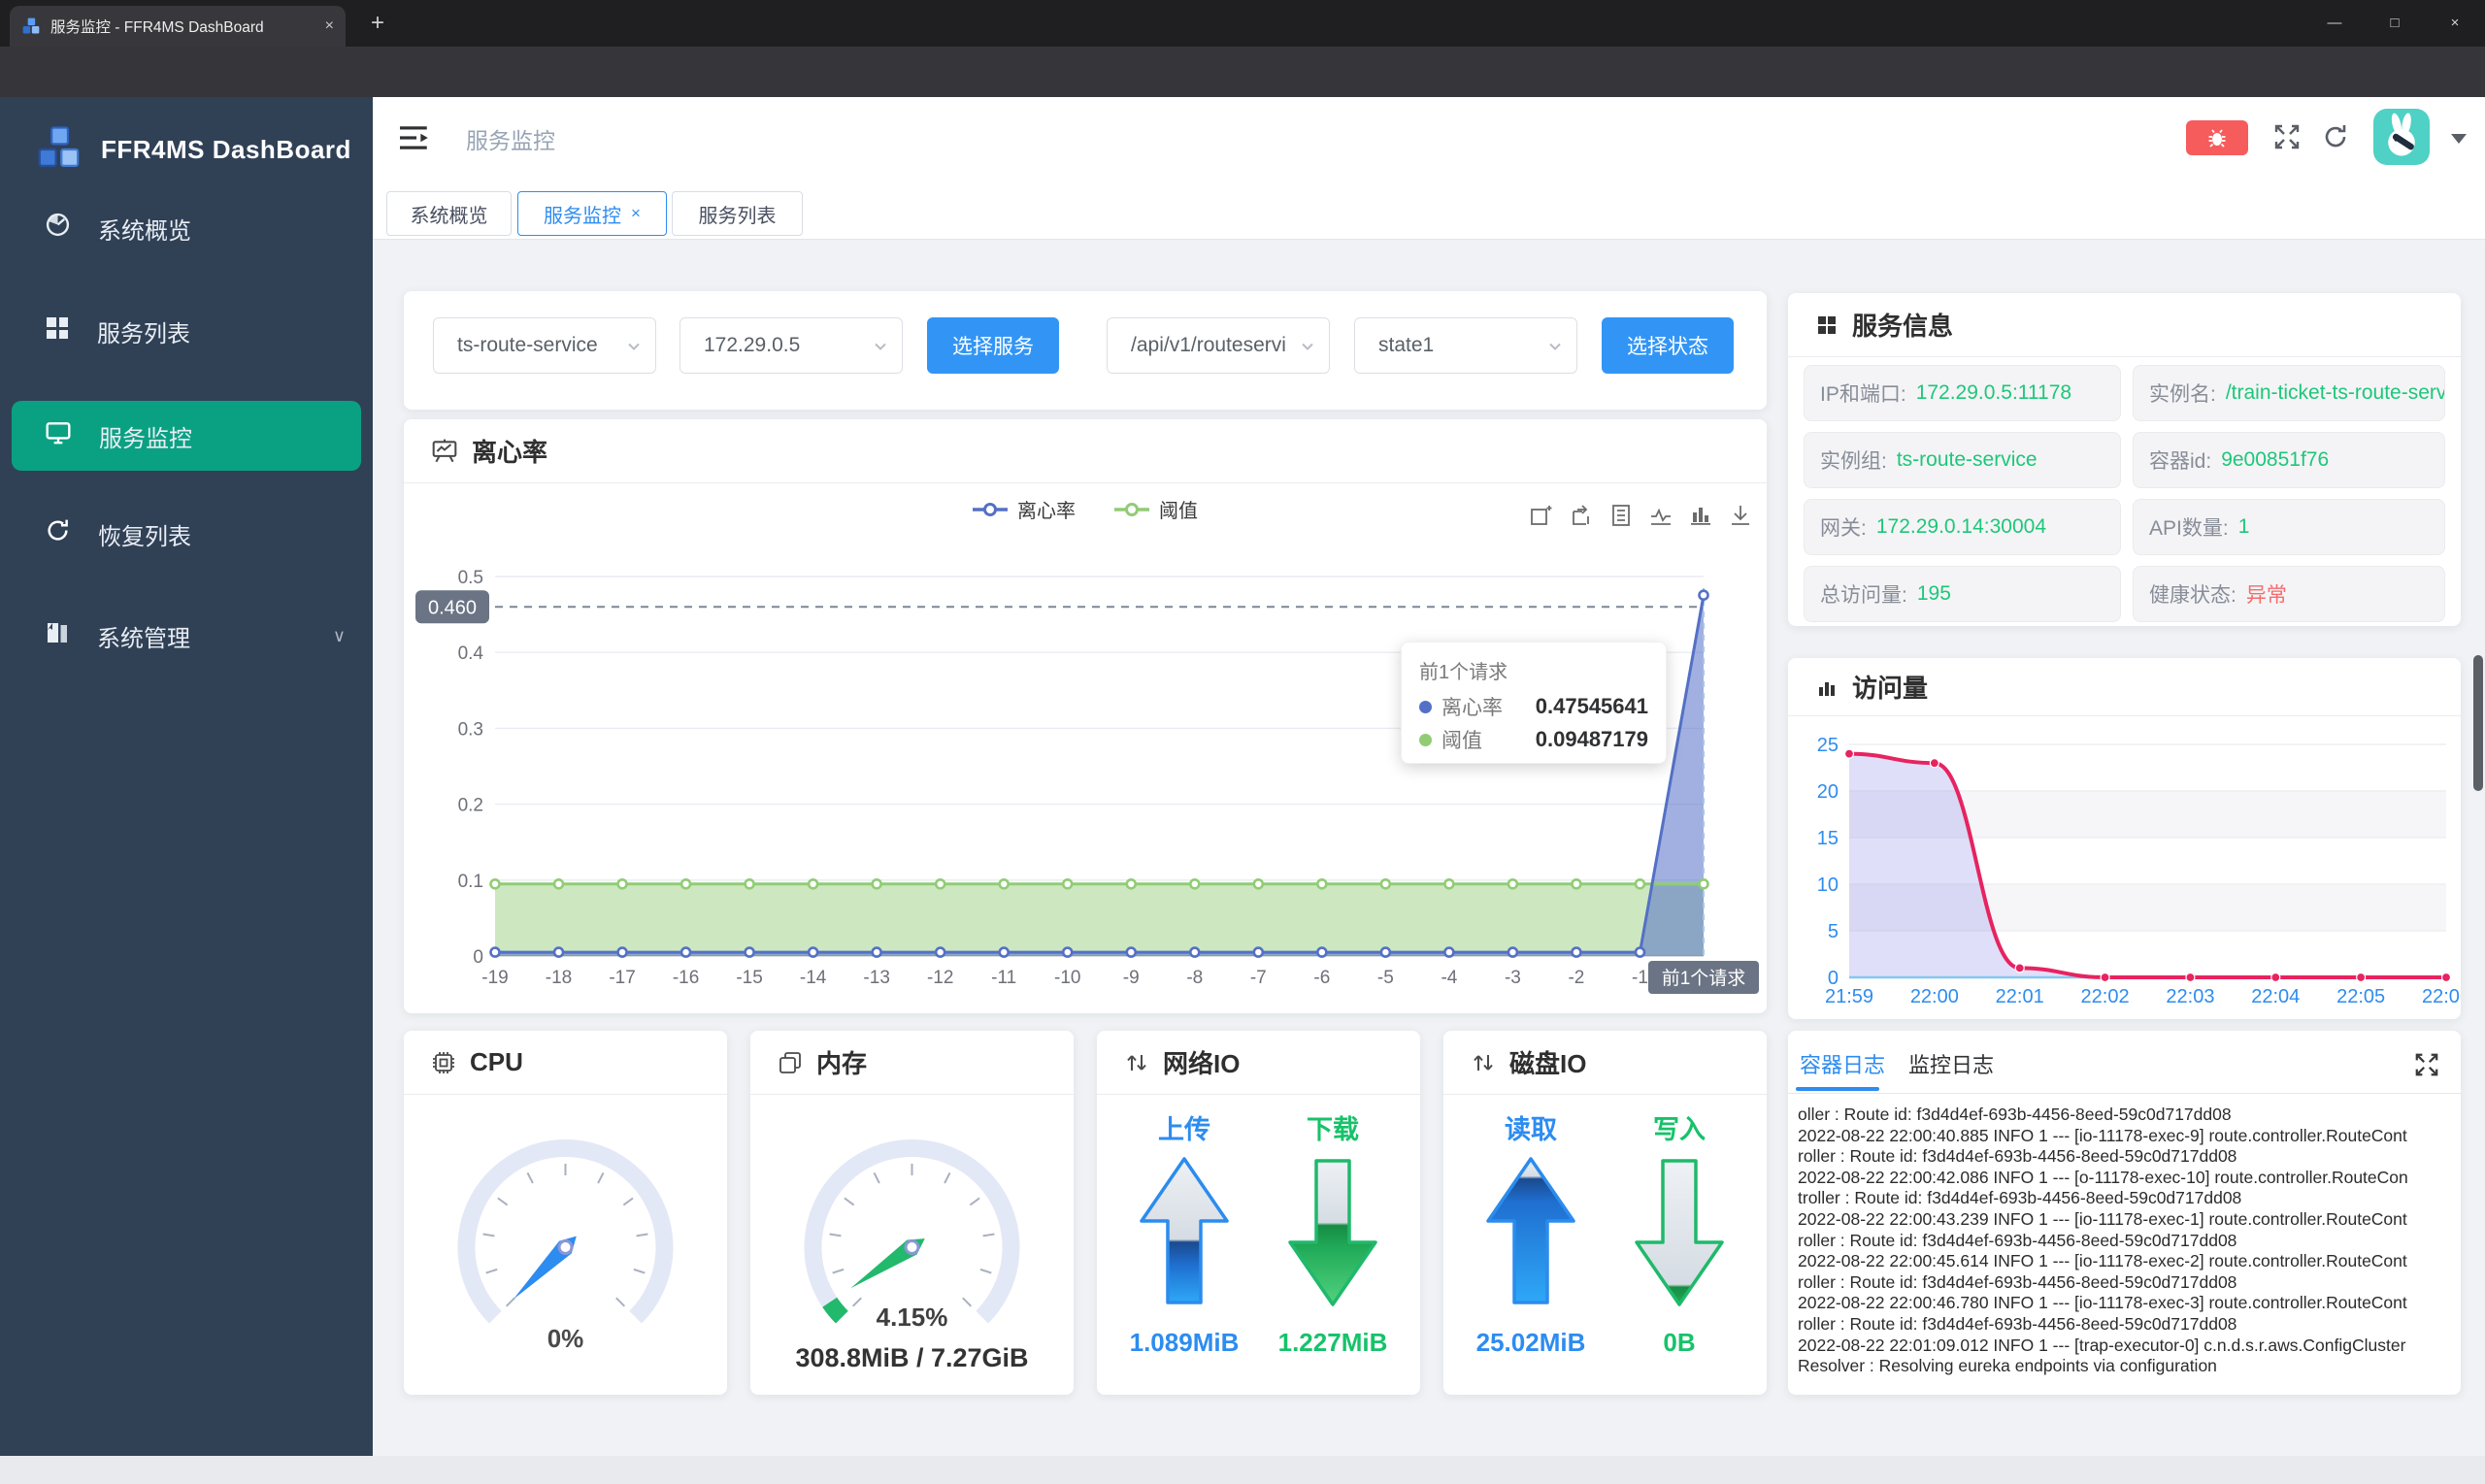 The height and width of the screenshot is (1484, 2485). I want to click on network-io-card: 网络IO 上传 下载 1.089MiB 1.227MiB, so click(1258, 1213).